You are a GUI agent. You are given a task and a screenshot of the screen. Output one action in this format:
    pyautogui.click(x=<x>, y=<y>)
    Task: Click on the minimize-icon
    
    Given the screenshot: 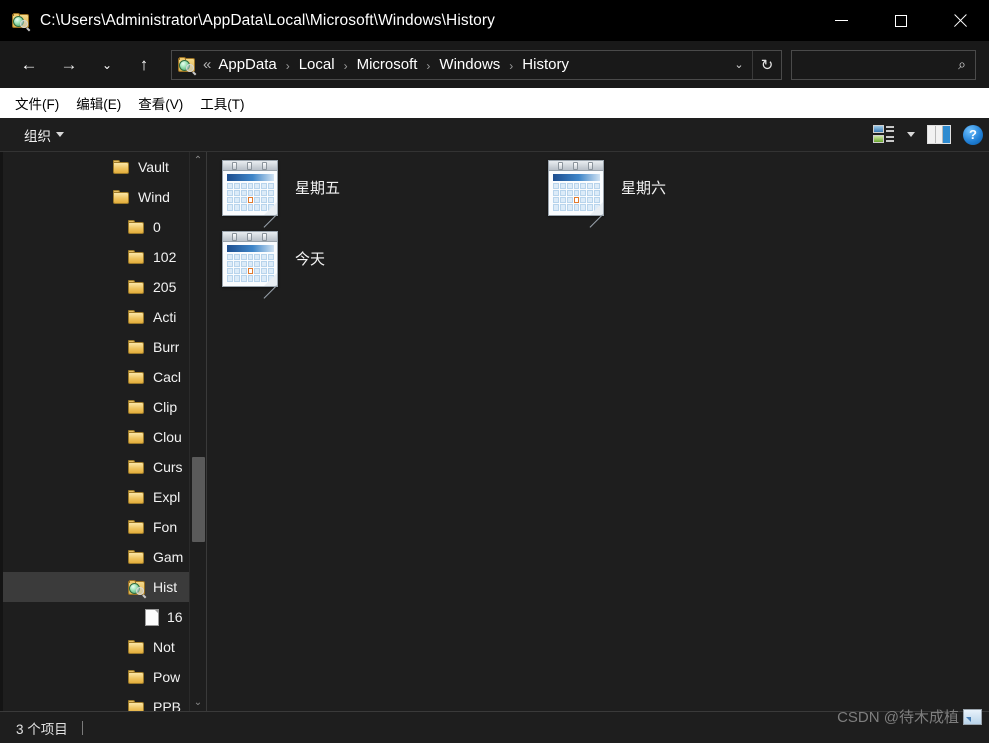 What is the action you would take?
    pyautogui.click(x=841, y=20)
    